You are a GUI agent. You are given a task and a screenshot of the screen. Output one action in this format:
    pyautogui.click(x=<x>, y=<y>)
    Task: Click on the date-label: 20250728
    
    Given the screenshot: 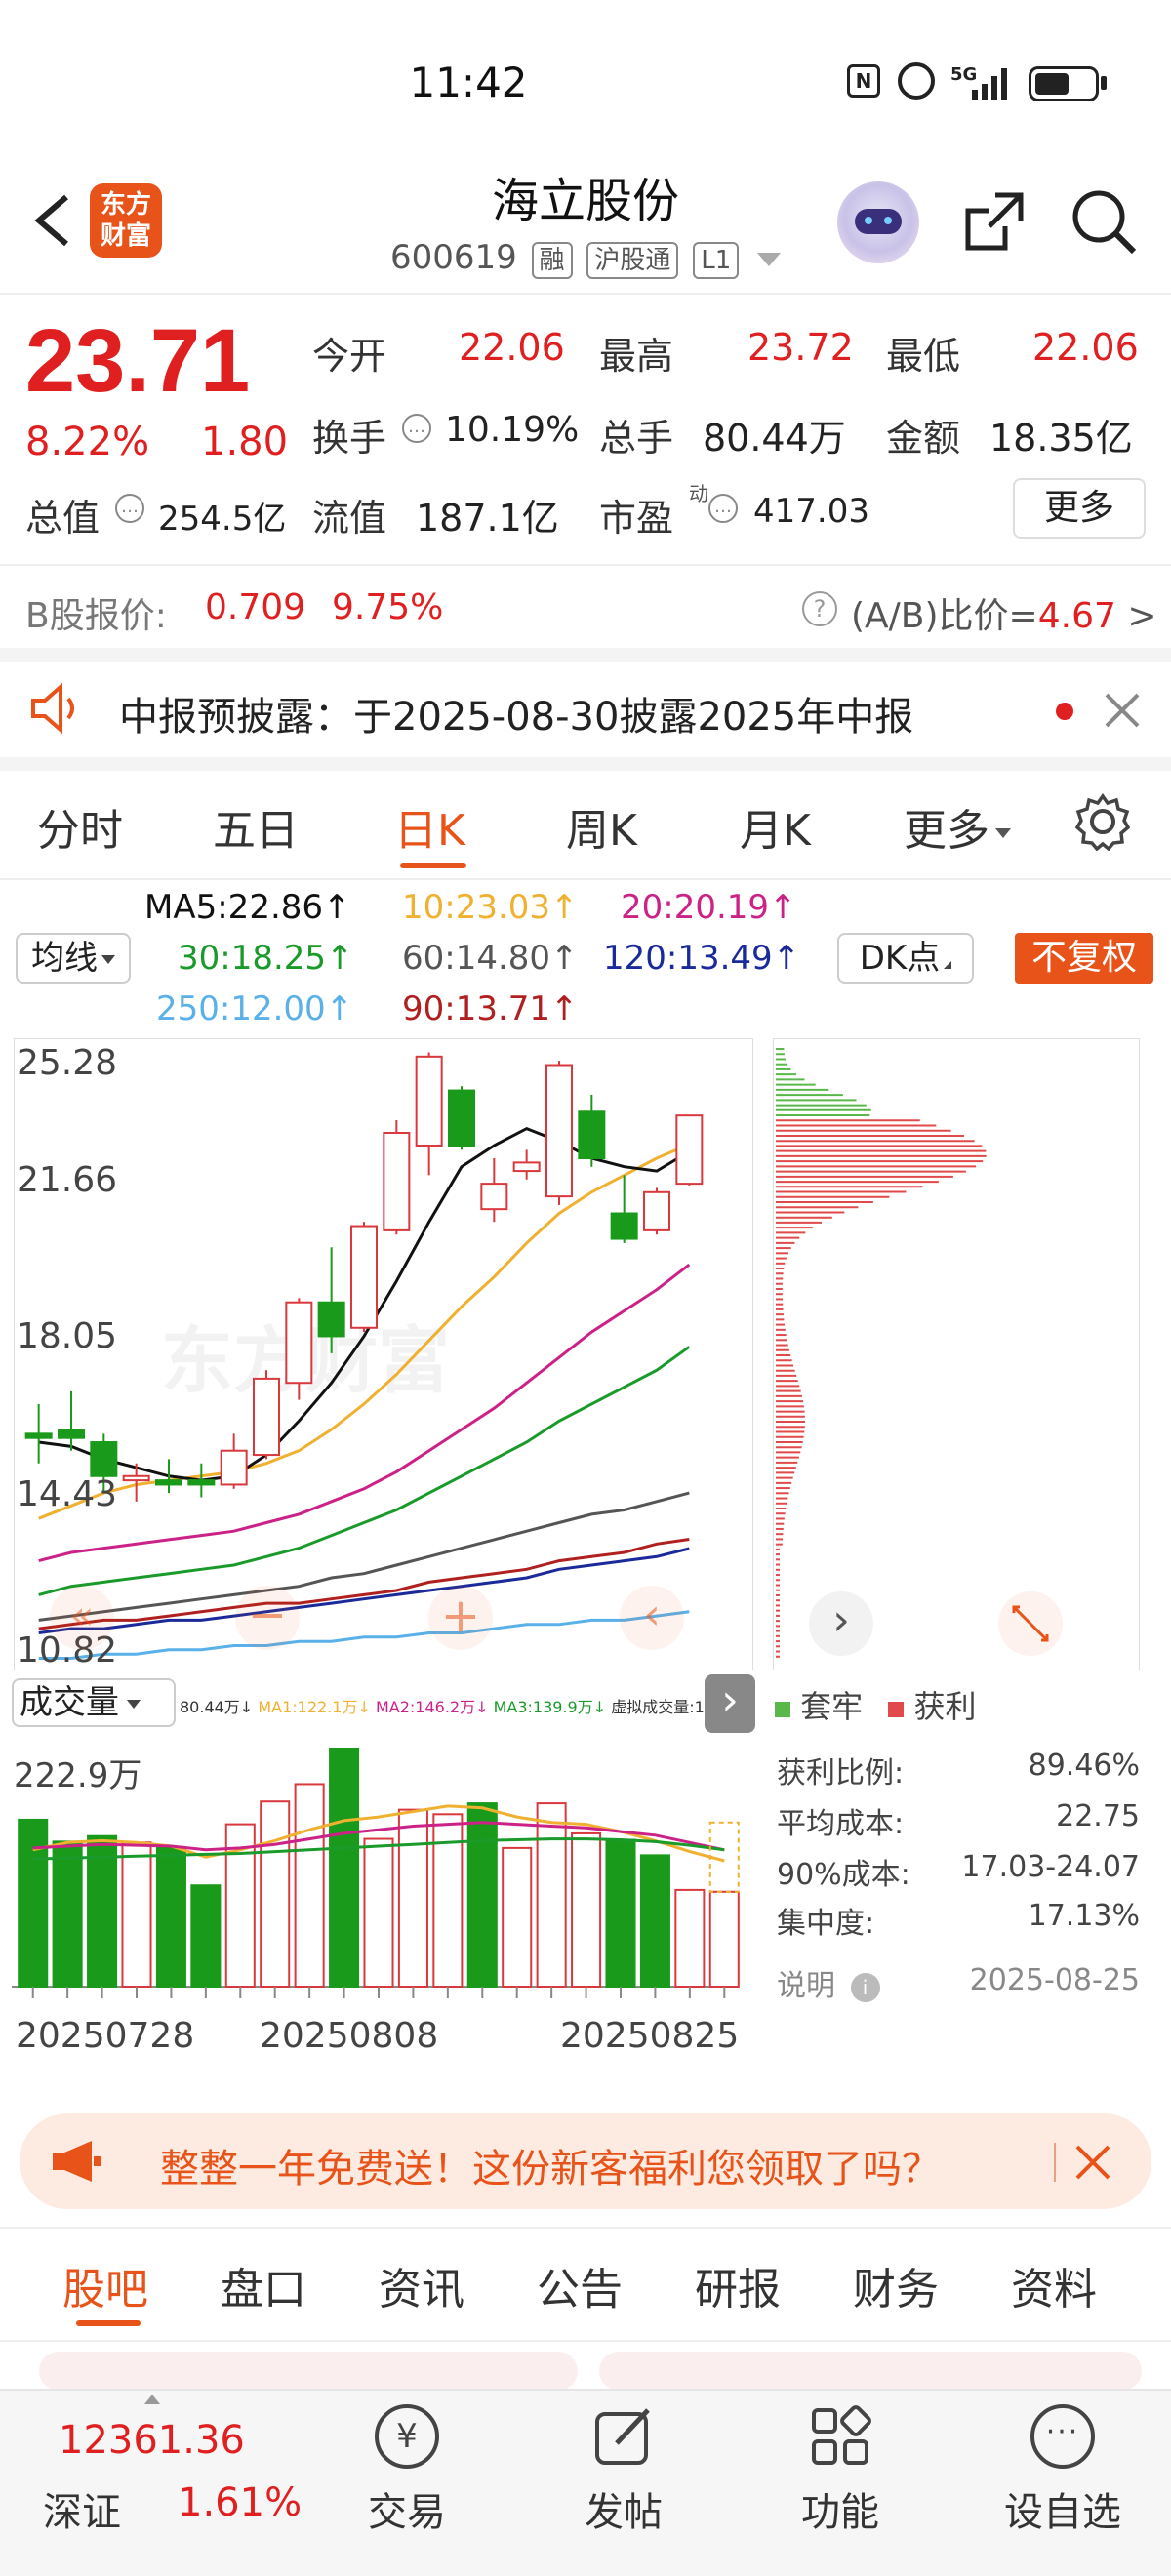 What is the action you would take?
    pyautogui.click(x=105, y=2036)
    